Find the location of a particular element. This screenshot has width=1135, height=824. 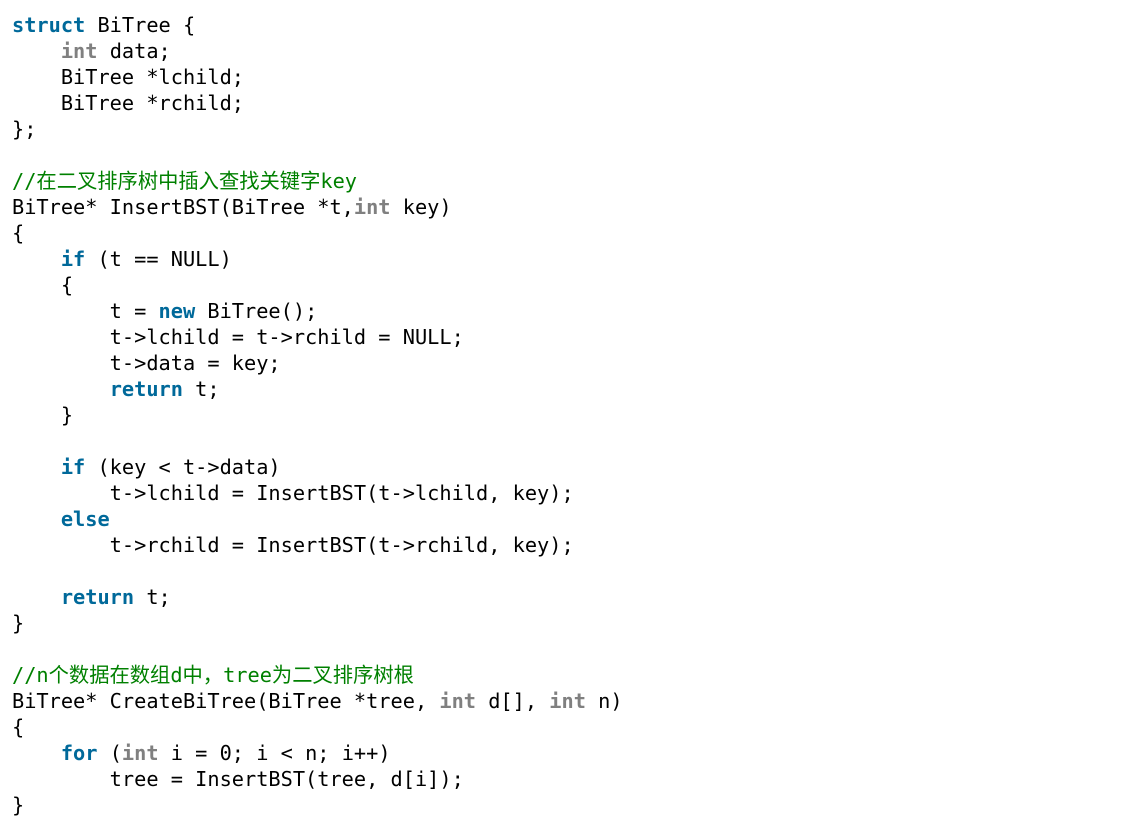

code-token: tree = InsertBST(tree, d[i]); is located at coordinates (238, 779).